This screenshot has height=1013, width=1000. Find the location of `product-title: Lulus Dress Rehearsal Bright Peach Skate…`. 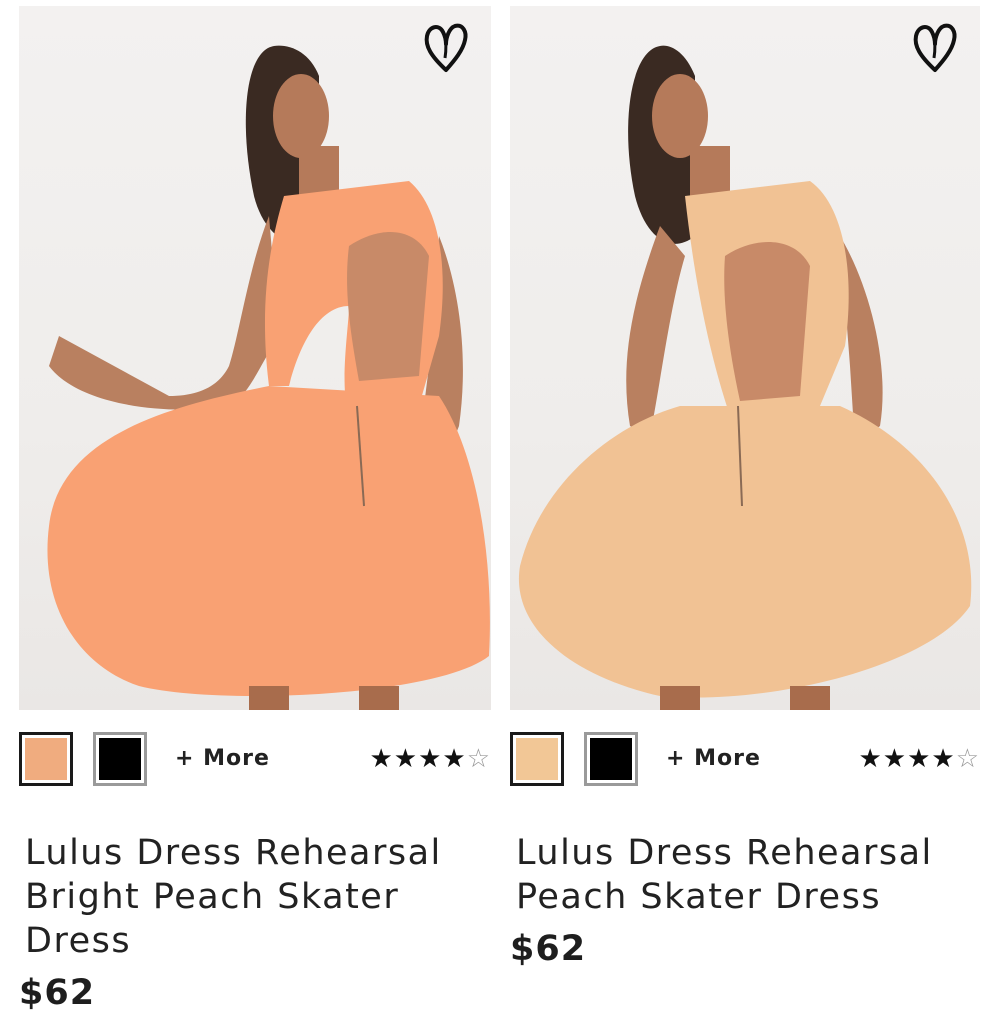

product-title: Lulus Dress Rehearsal Bright Peach Skate… is located at coordinates (258, 897).